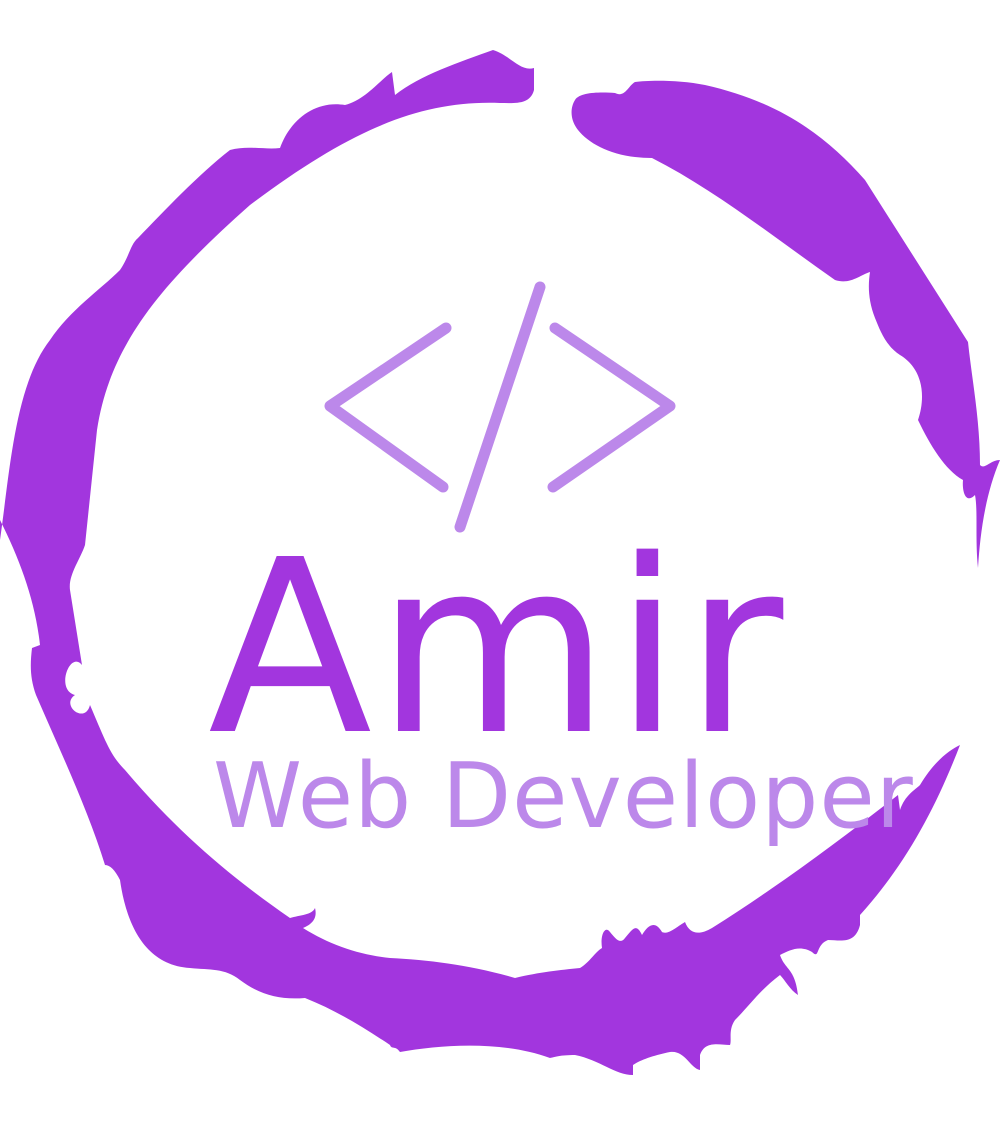 The width and height of the screenshot is (1000, 1125). What do you see at coordinates (500, 407) in the screenshot?
I see `slash-icon` at bounding box center [500, 407].